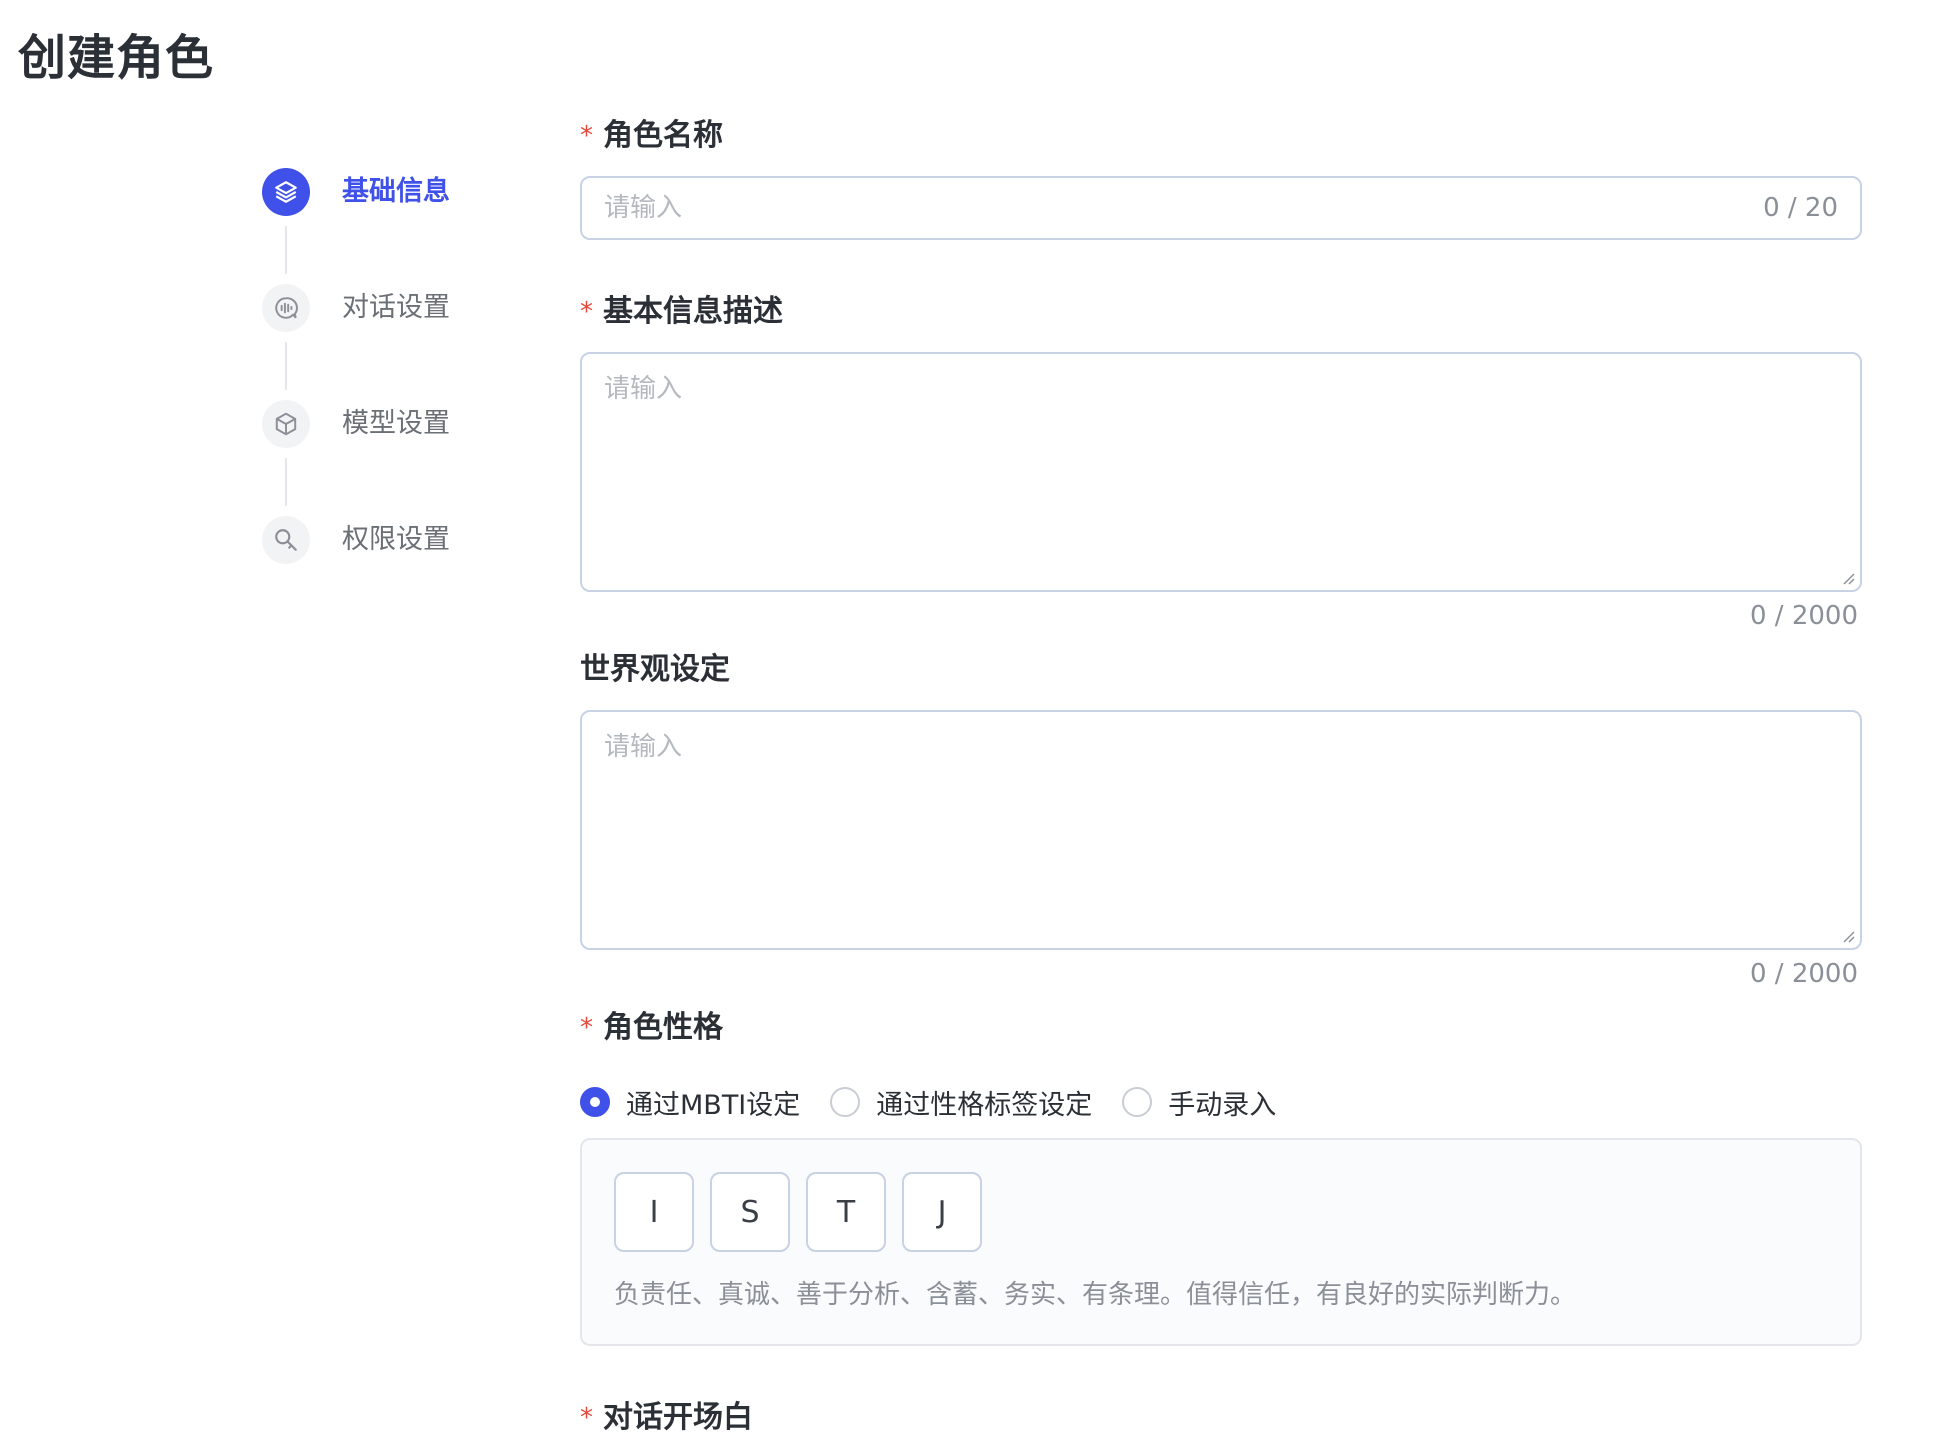 This screenshot has height=1440, width=1948. Describe the element at coordinates (392, 342) in the screenshot. I see `step-dialog-settings: 对话设置` at that location.